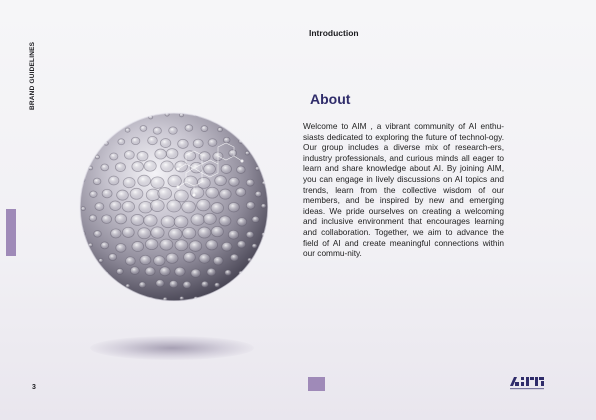 The height and width of the screenshot is (420, 596). I want to click on accent-square, so click(316, 384).